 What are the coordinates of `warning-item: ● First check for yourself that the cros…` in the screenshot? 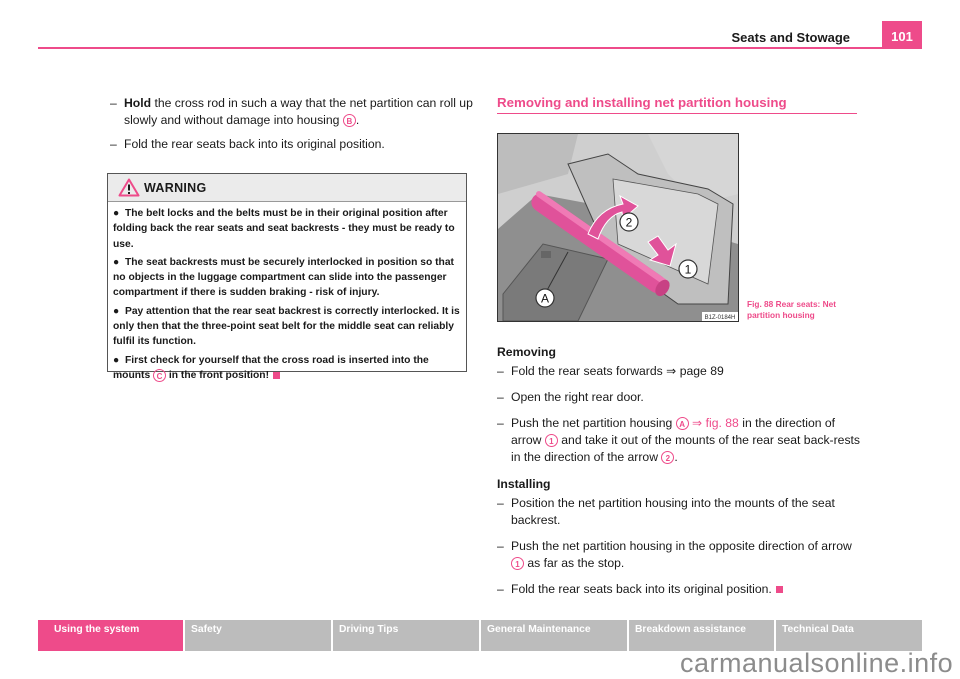 It's located at (271, 368).